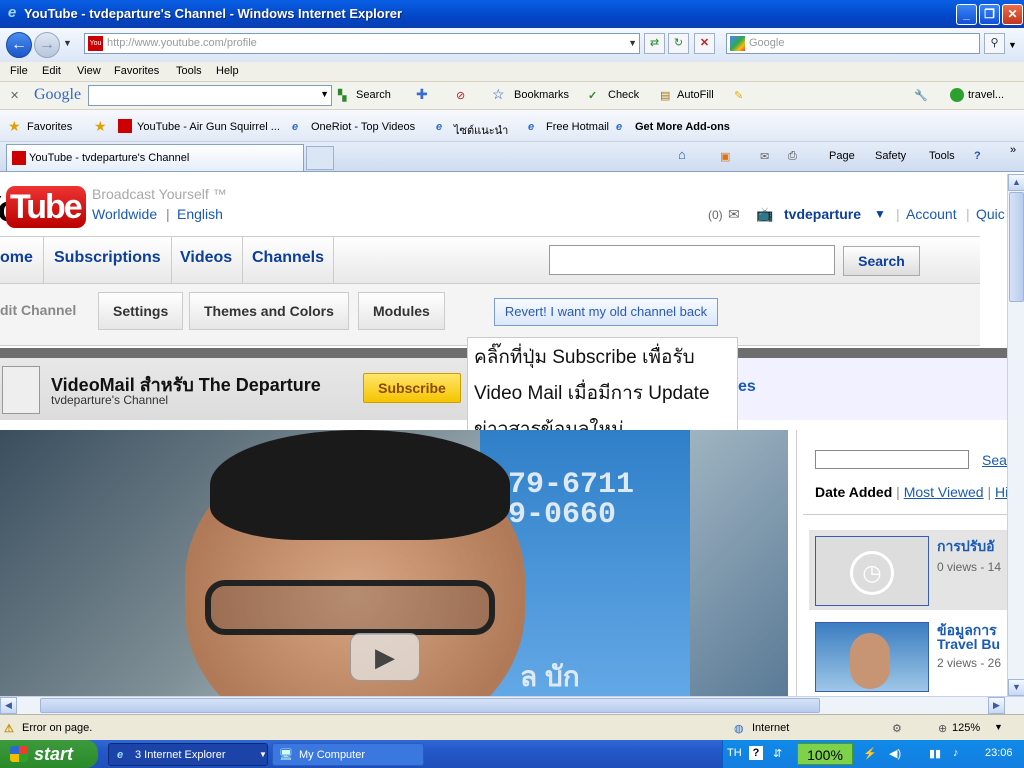  Describe the element at coordinates (49, 754) in the screenshot. I see `start-button: start` at that location.